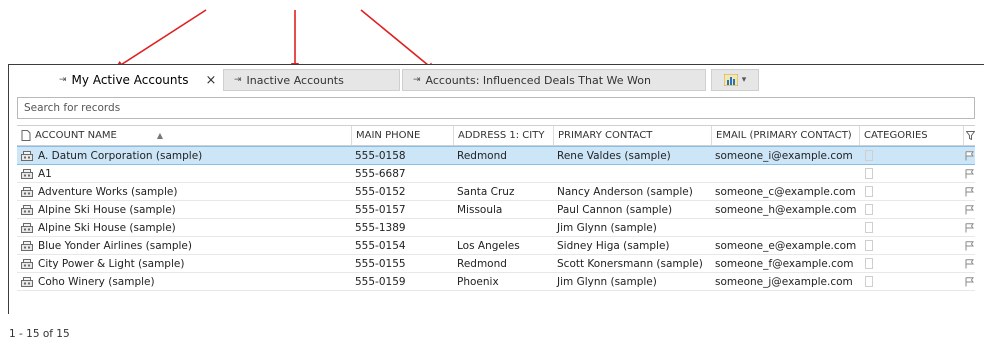  I want to click on primary-contact-cell: Nancy Anderson (sample), so click(632, 191).